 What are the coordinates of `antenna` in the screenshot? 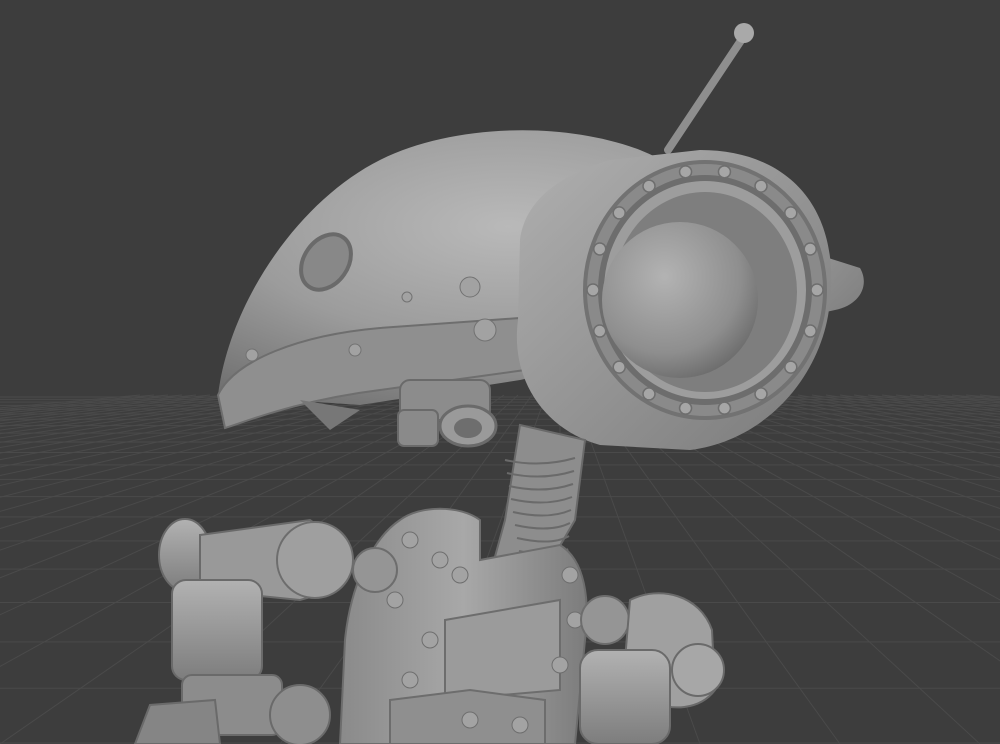 It's located at (709, 88).